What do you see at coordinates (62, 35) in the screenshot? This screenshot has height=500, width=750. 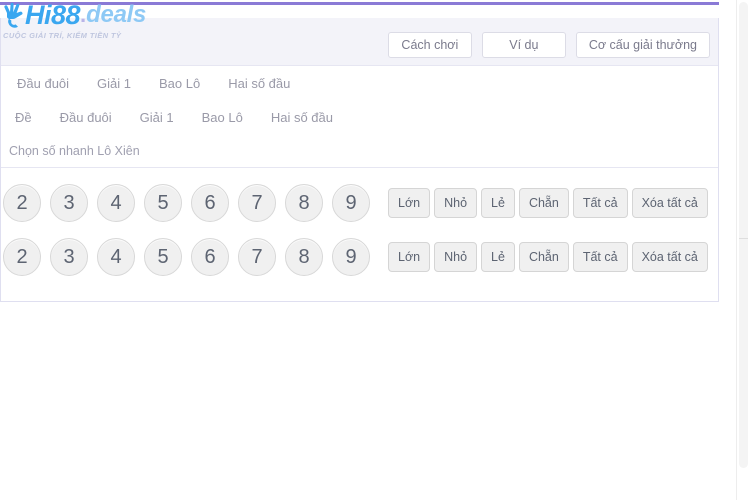 I see `brand-tagline: CUỘC GIẢI TRÍ, KIẾM TIỀN TỶ` at bounding box center [62, 35].